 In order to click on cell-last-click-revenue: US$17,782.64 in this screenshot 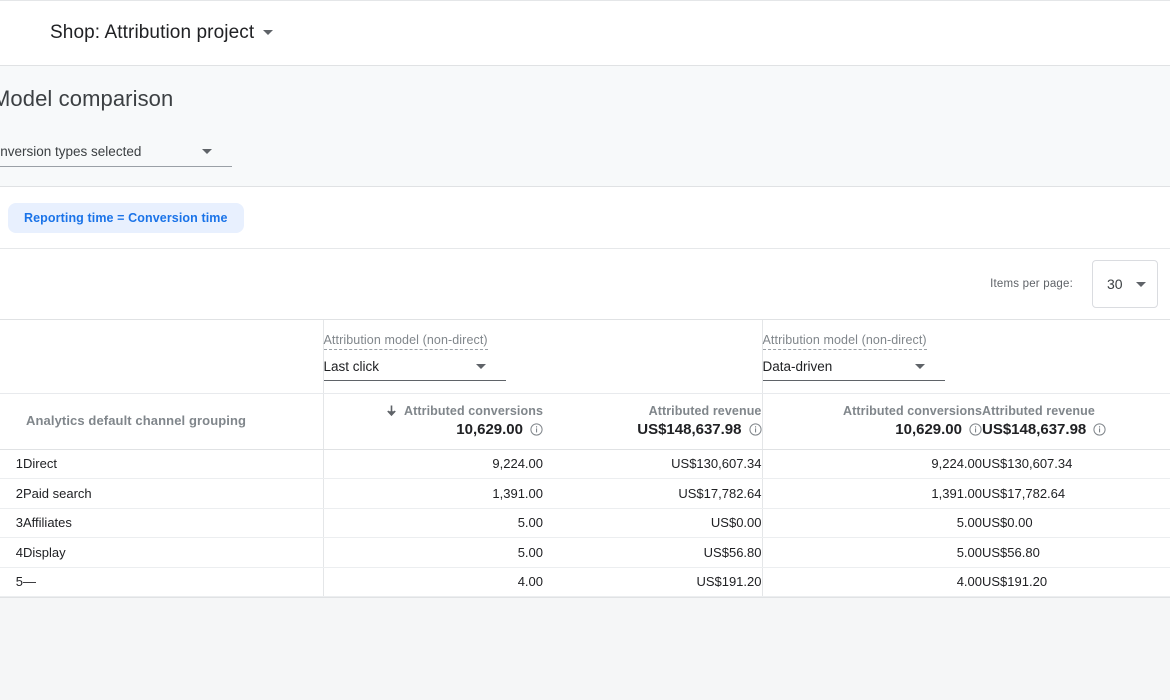, I will do `click(653, 493)`.